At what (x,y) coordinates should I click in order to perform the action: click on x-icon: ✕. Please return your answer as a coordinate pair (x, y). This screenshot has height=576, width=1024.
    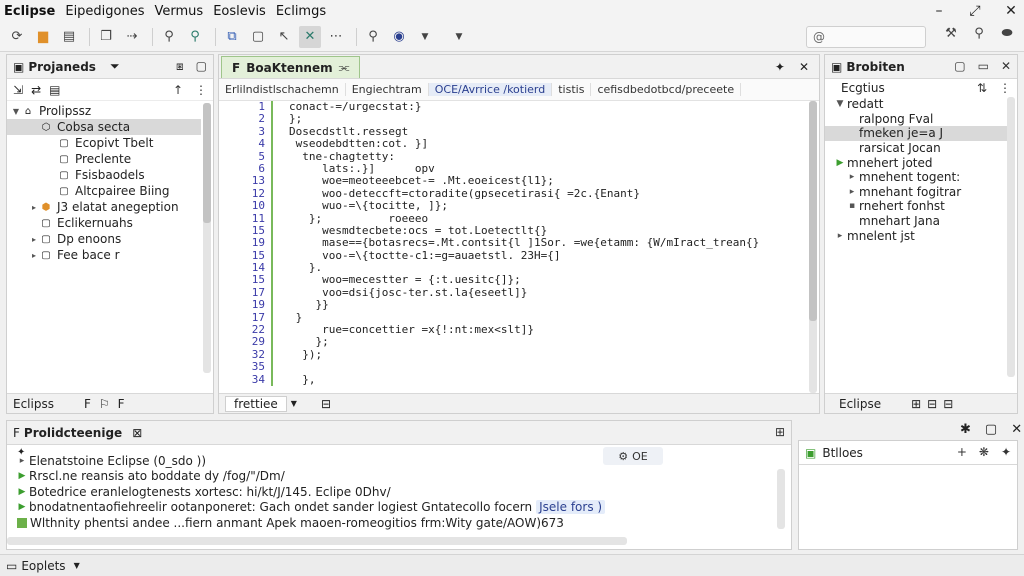
    Looking at the image, I should click on (310, 36).